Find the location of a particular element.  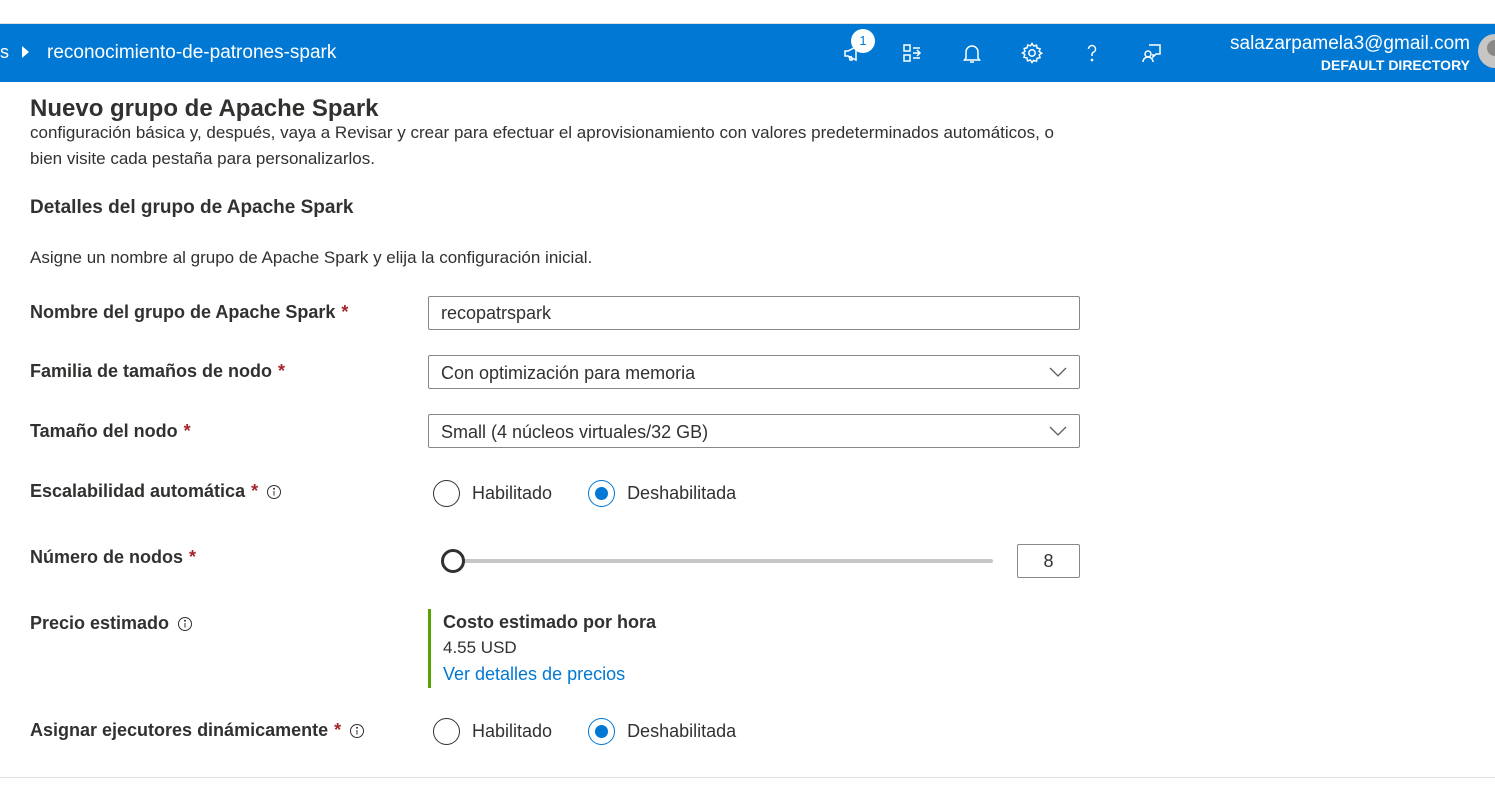

dynamic-executors-disabled-radio: Deshabilitada is located at coordinates (662, 731).